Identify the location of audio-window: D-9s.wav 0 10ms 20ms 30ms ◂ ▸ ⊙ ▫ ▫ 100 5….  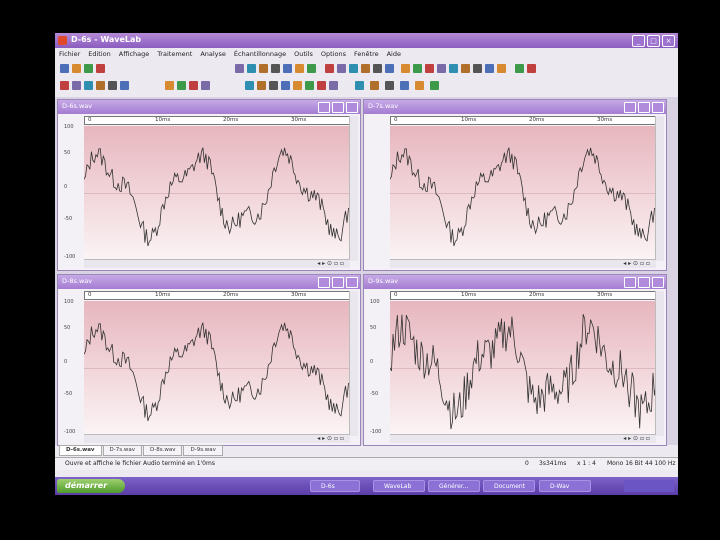
(515, 360).